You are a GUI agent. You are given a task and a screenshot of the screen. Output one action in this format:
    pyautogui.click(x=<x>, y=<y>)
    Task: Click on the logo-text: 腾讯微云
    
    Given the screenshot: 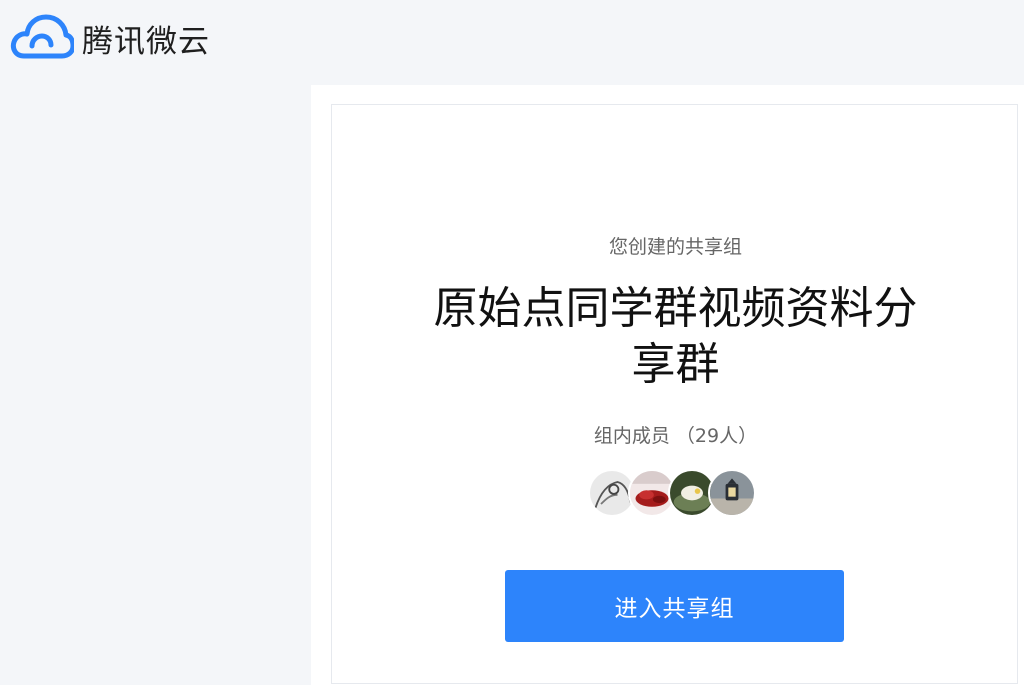 What is the action you would take?
    pyautogui.click(x=146, y=41)
    